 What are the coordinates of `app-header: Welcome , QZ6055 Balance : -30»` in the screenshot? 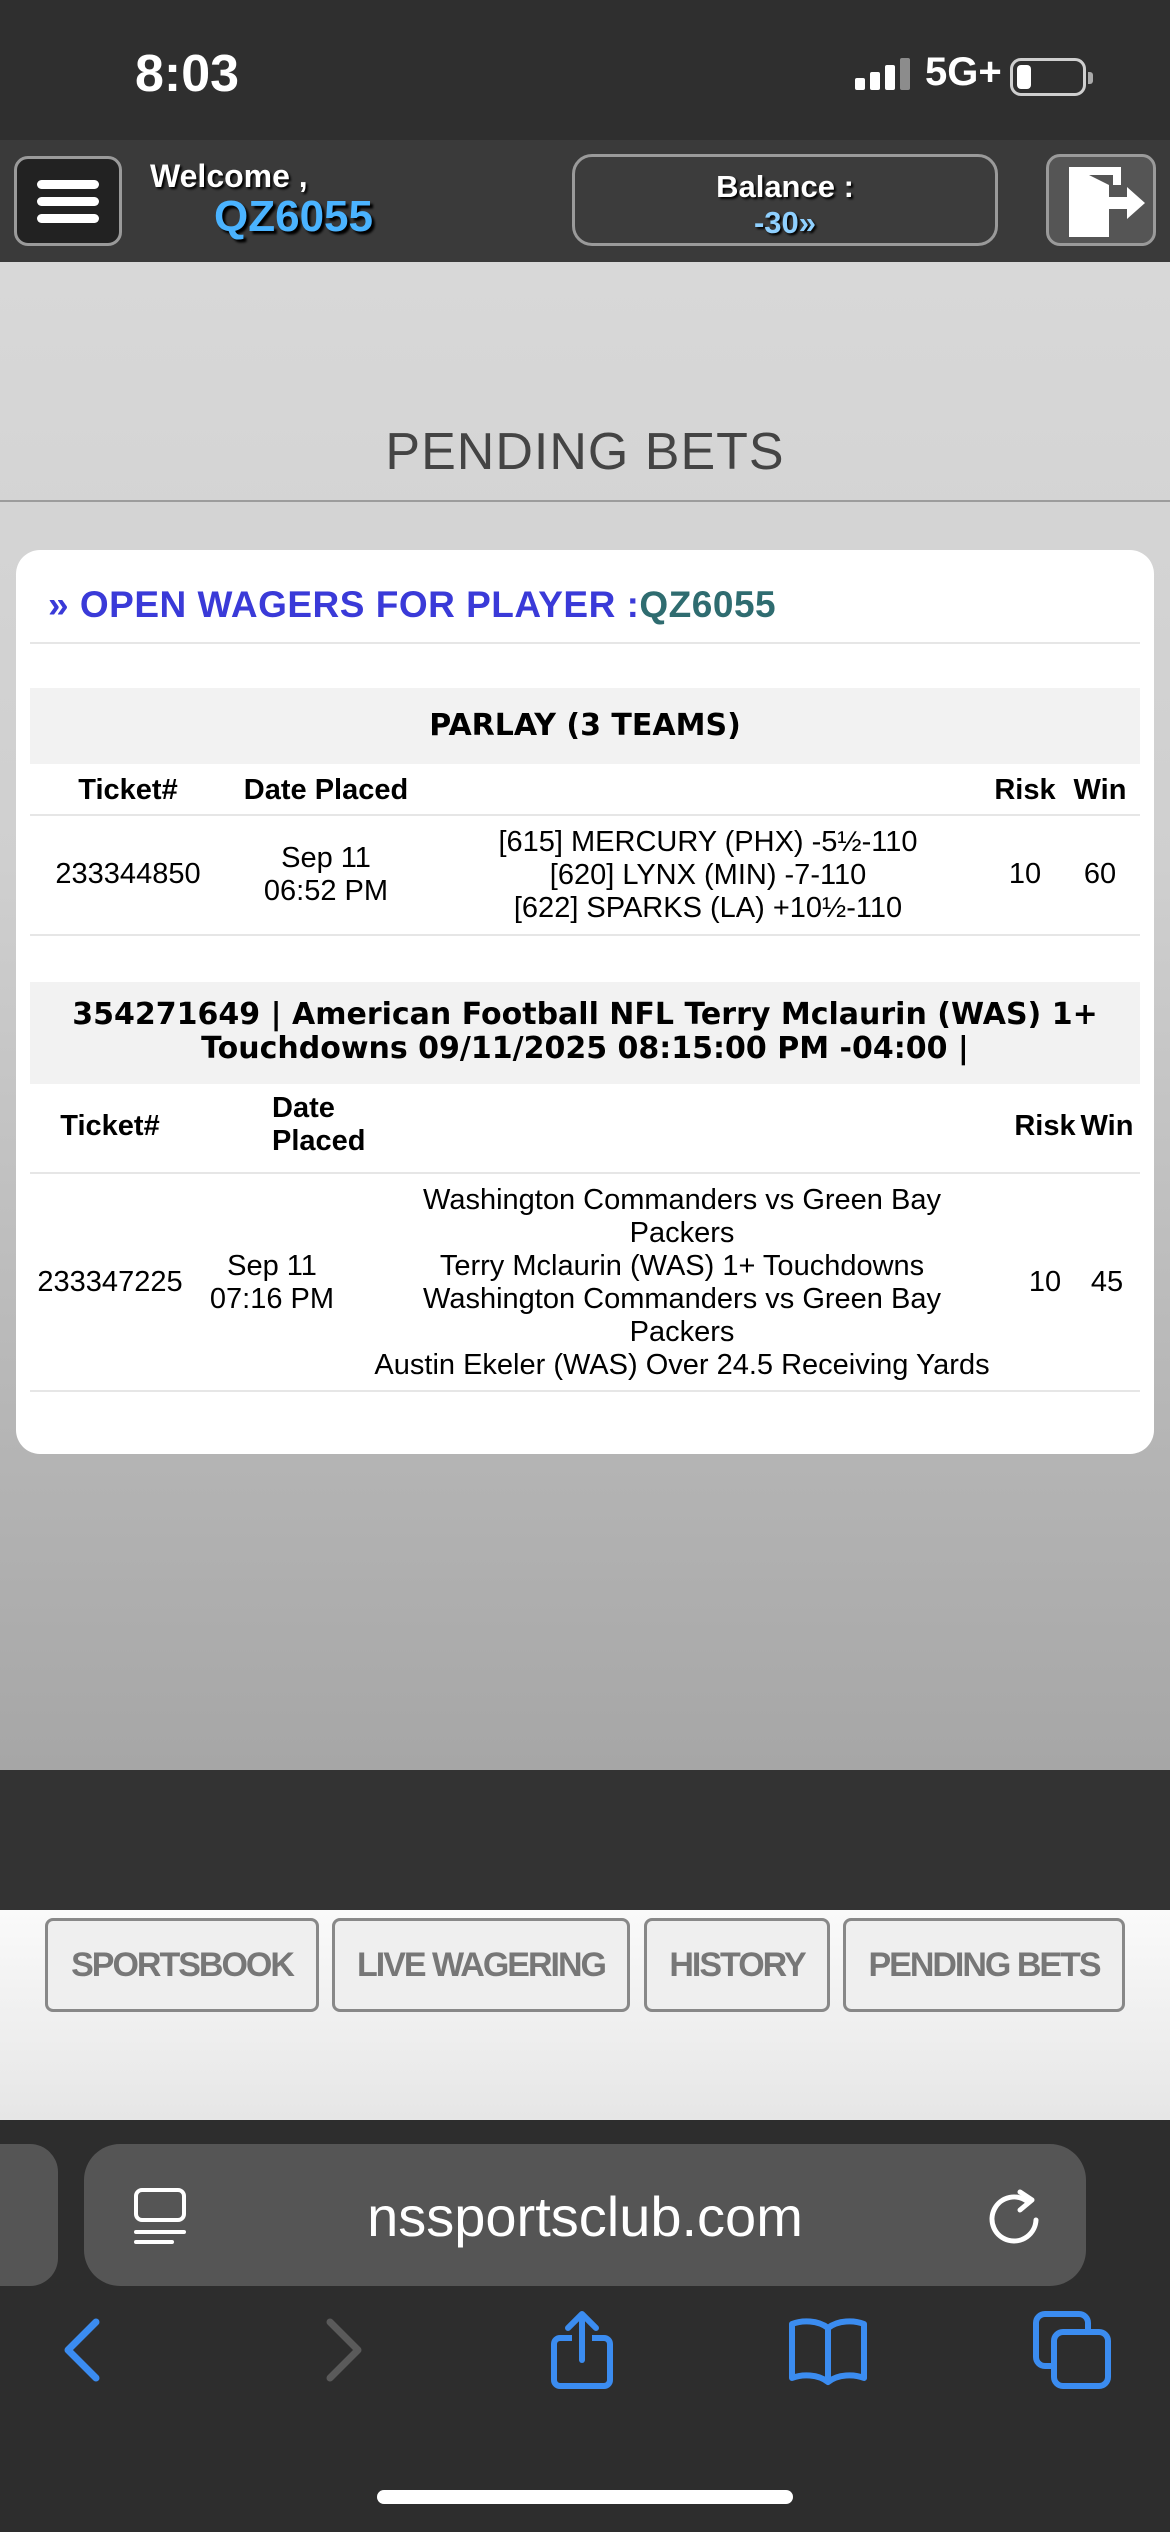 It's located at (585, 201).